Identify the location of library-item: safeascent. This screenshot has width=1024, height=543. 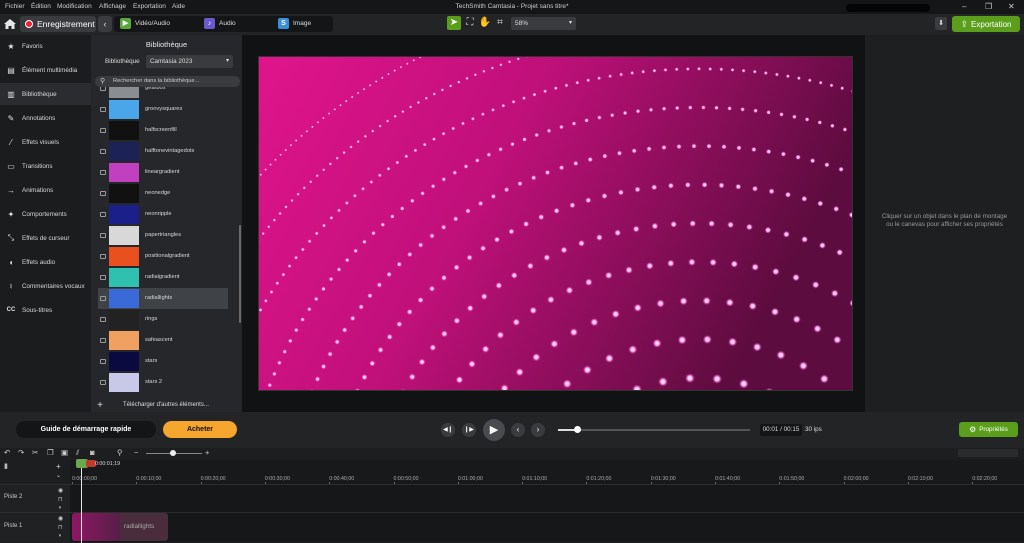
(163, 340).